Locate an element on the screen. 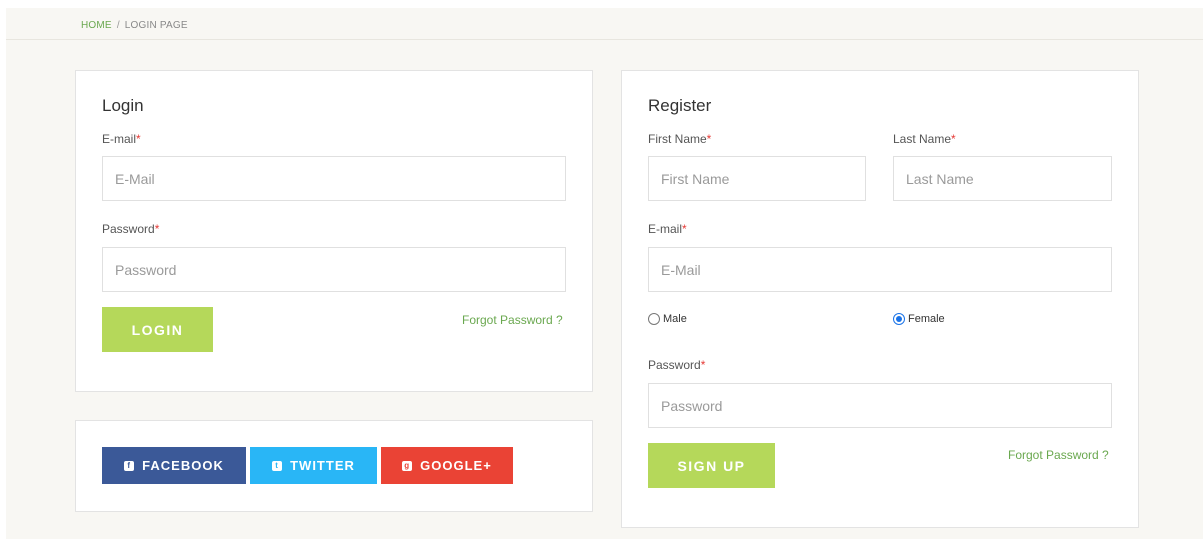 This screenshot has width=1203, height=539. last-name-label-text: Last Name is located at coordinates (922, 139).